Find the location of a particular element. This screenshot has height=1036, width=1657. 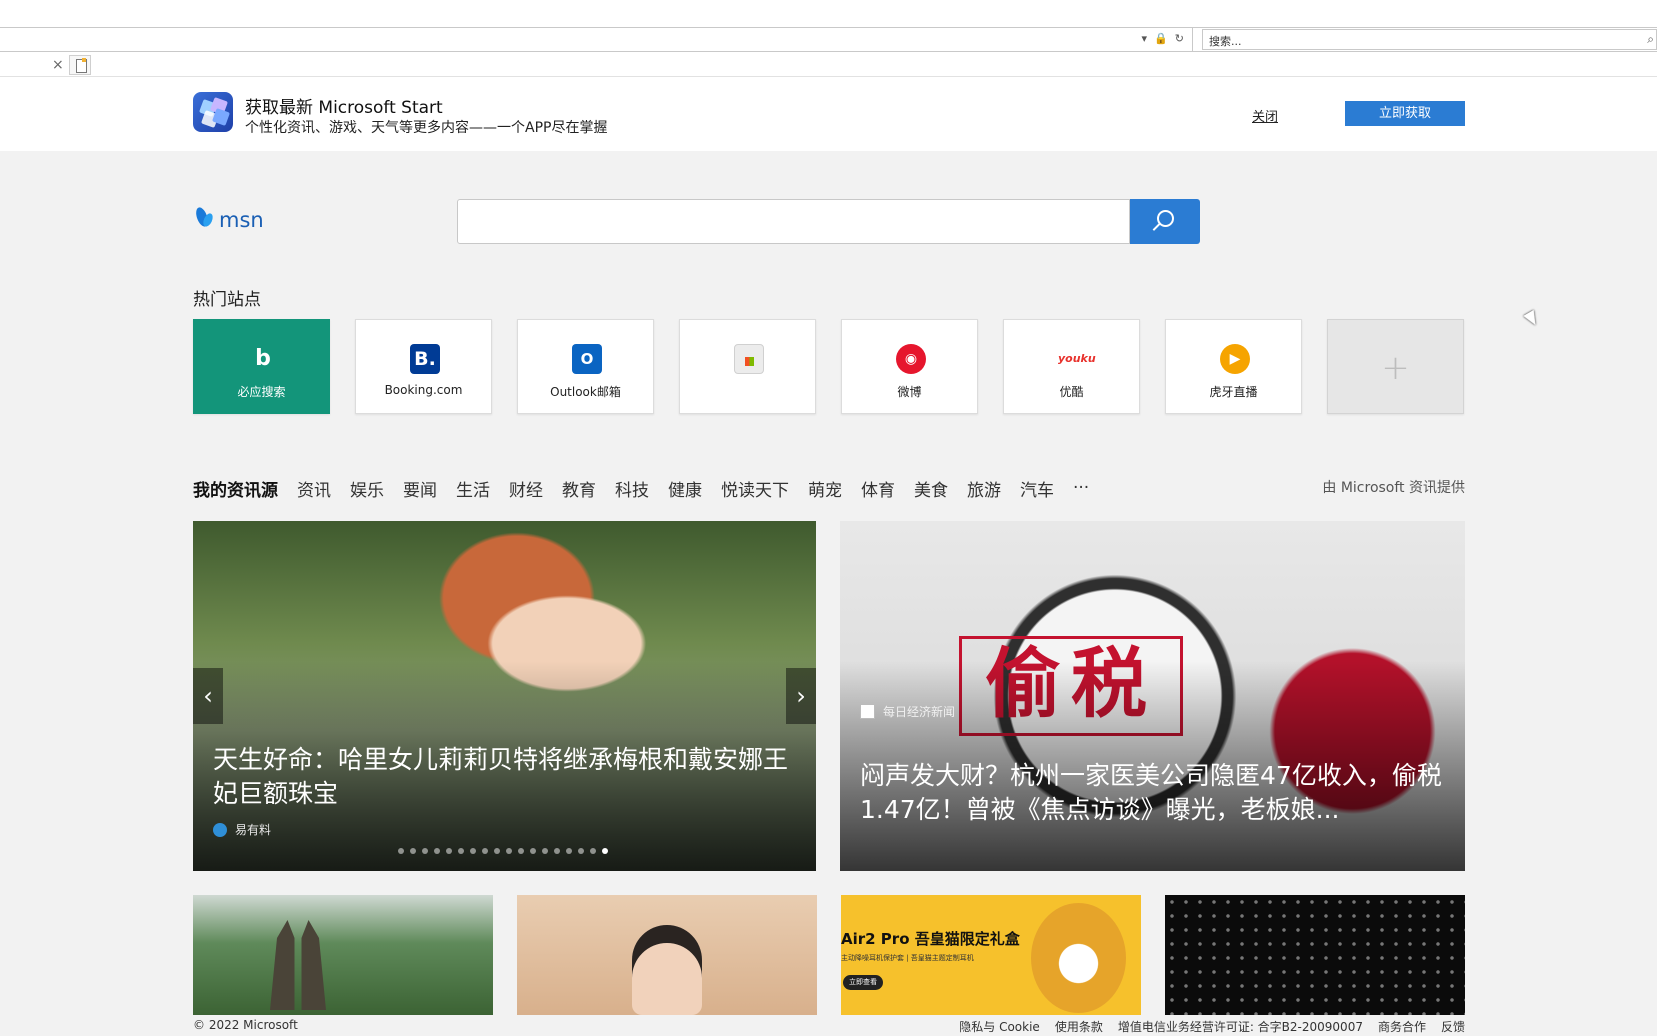

article-source: 每日经济新闻 is located at coordinates (907, 711).